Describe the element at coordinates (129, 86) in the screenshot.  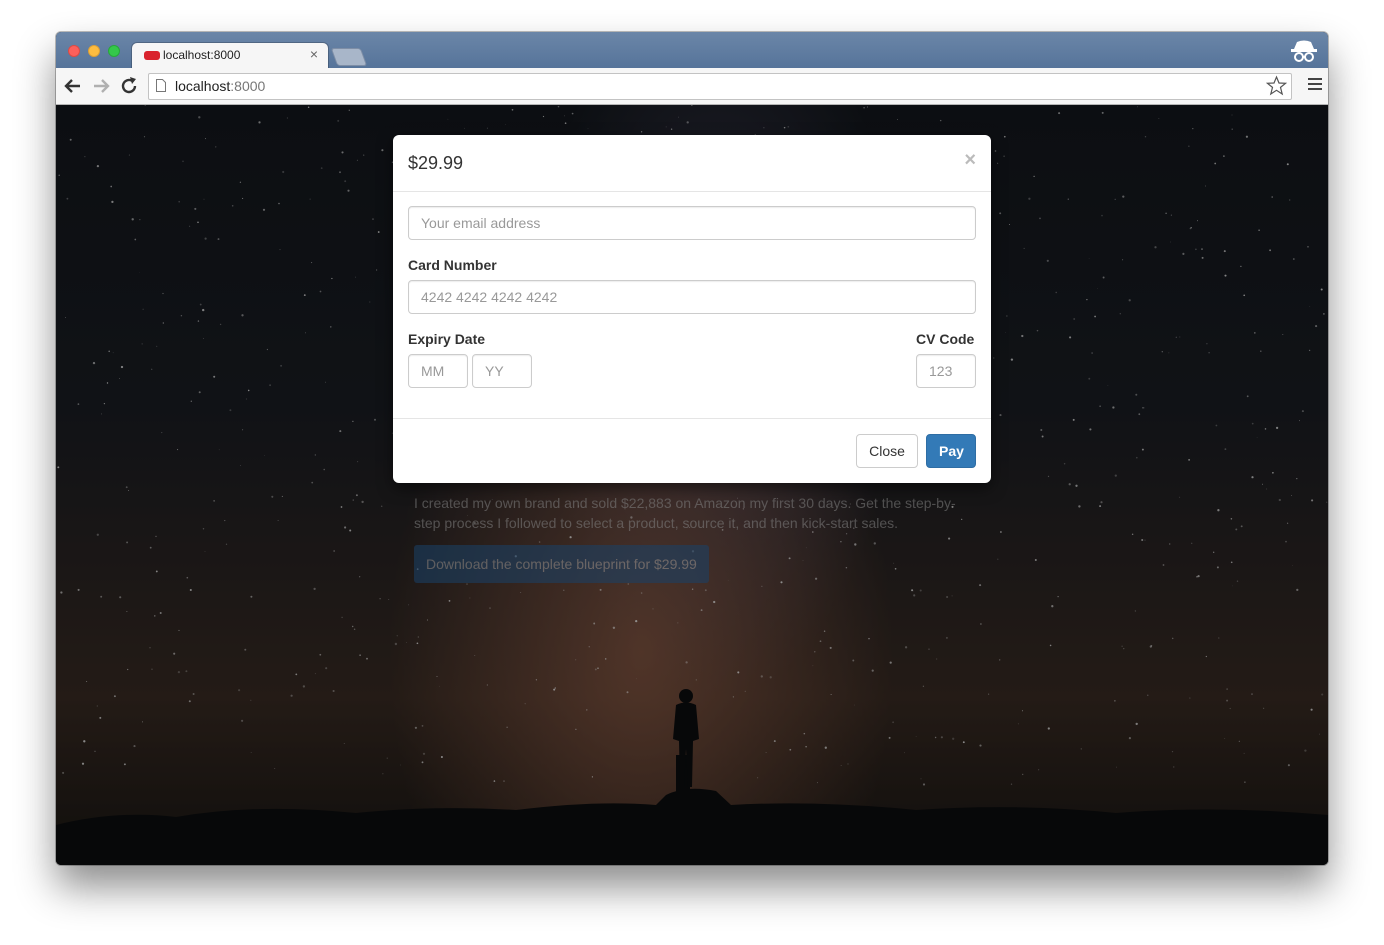
I see `reload-icon` at that location.